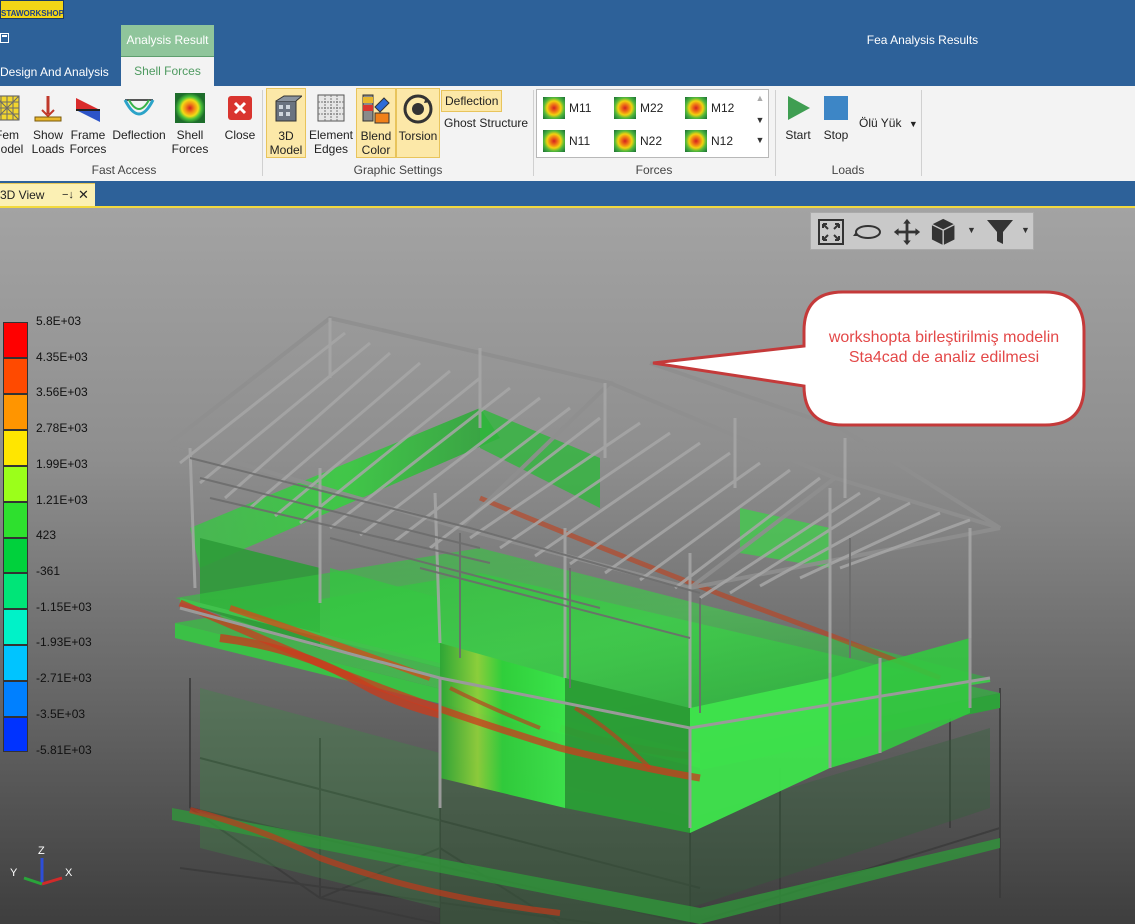 The width and height of the screenshot is (1135, 924). Describe the element at coordinates (167, 40) in the screenshot. I see `context-tab-group-title: Analysis Result` at that location.